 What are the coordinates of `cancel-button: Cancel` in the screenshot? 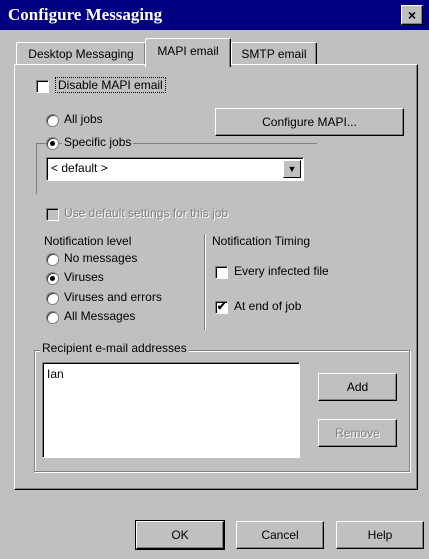 It's located at (280, 535).